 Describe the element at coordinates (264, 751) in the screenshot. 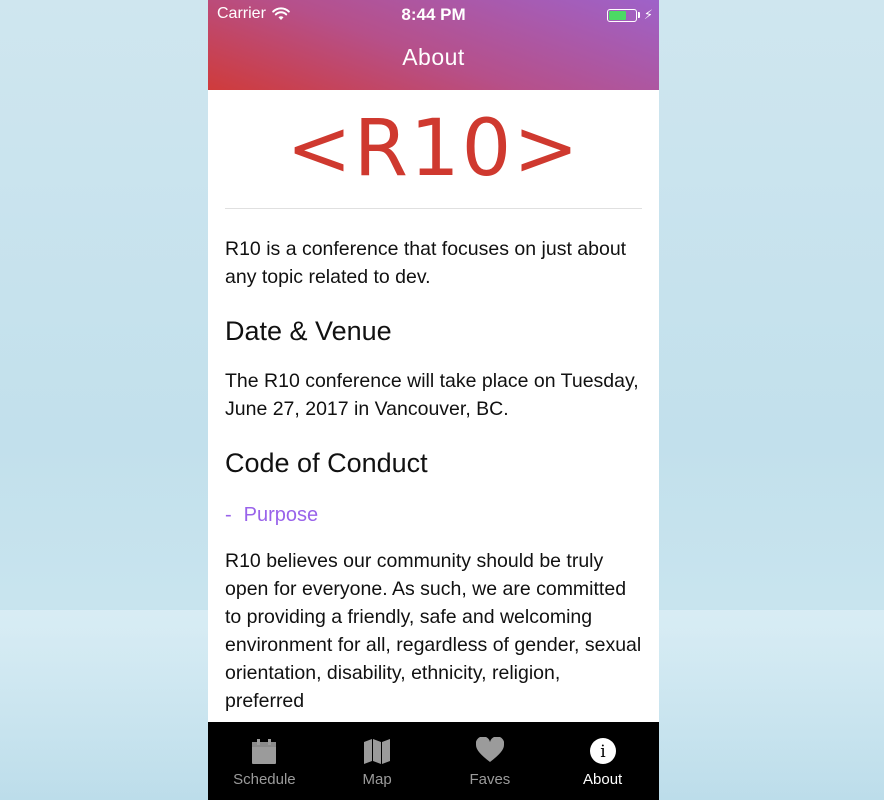

I see `calendar-icon` at that location.